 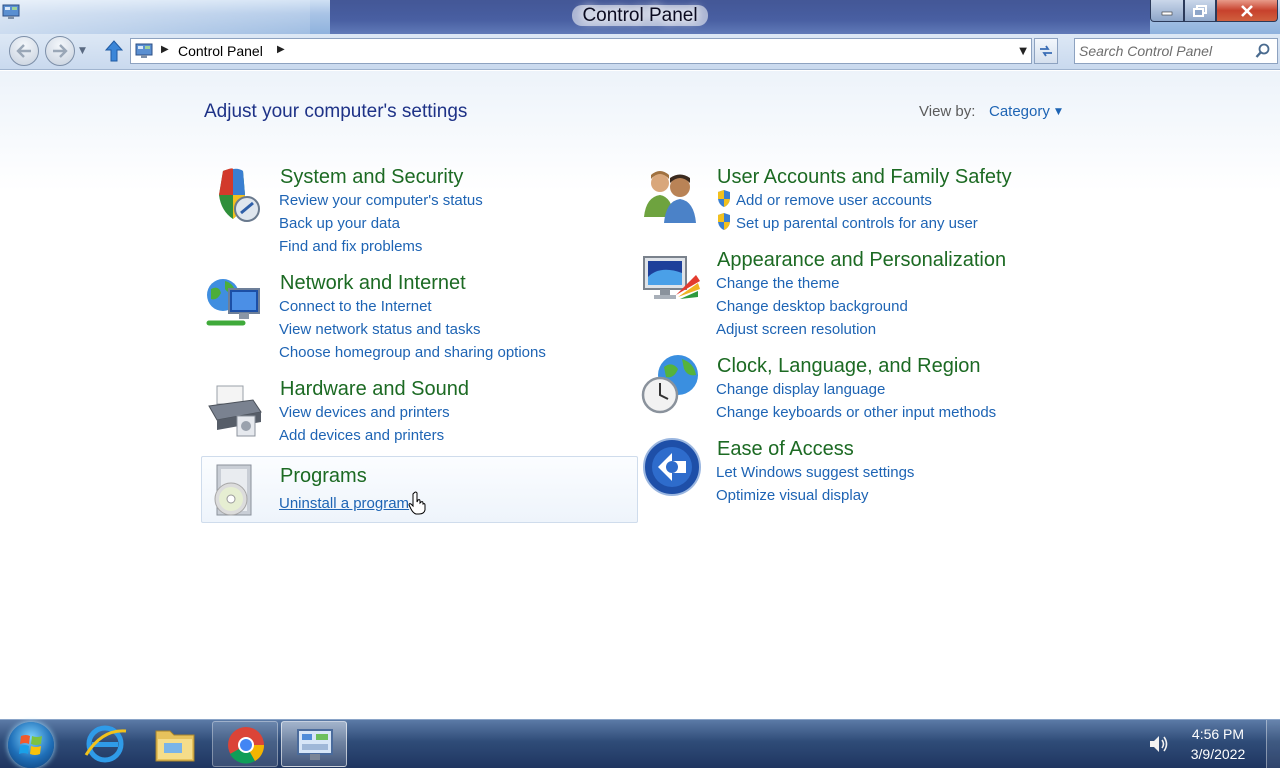 What do you see at coordinates (1019, 111) in the screenshot?
I see `view-by-dropdown: Category` at bounding box center [1019, 111].